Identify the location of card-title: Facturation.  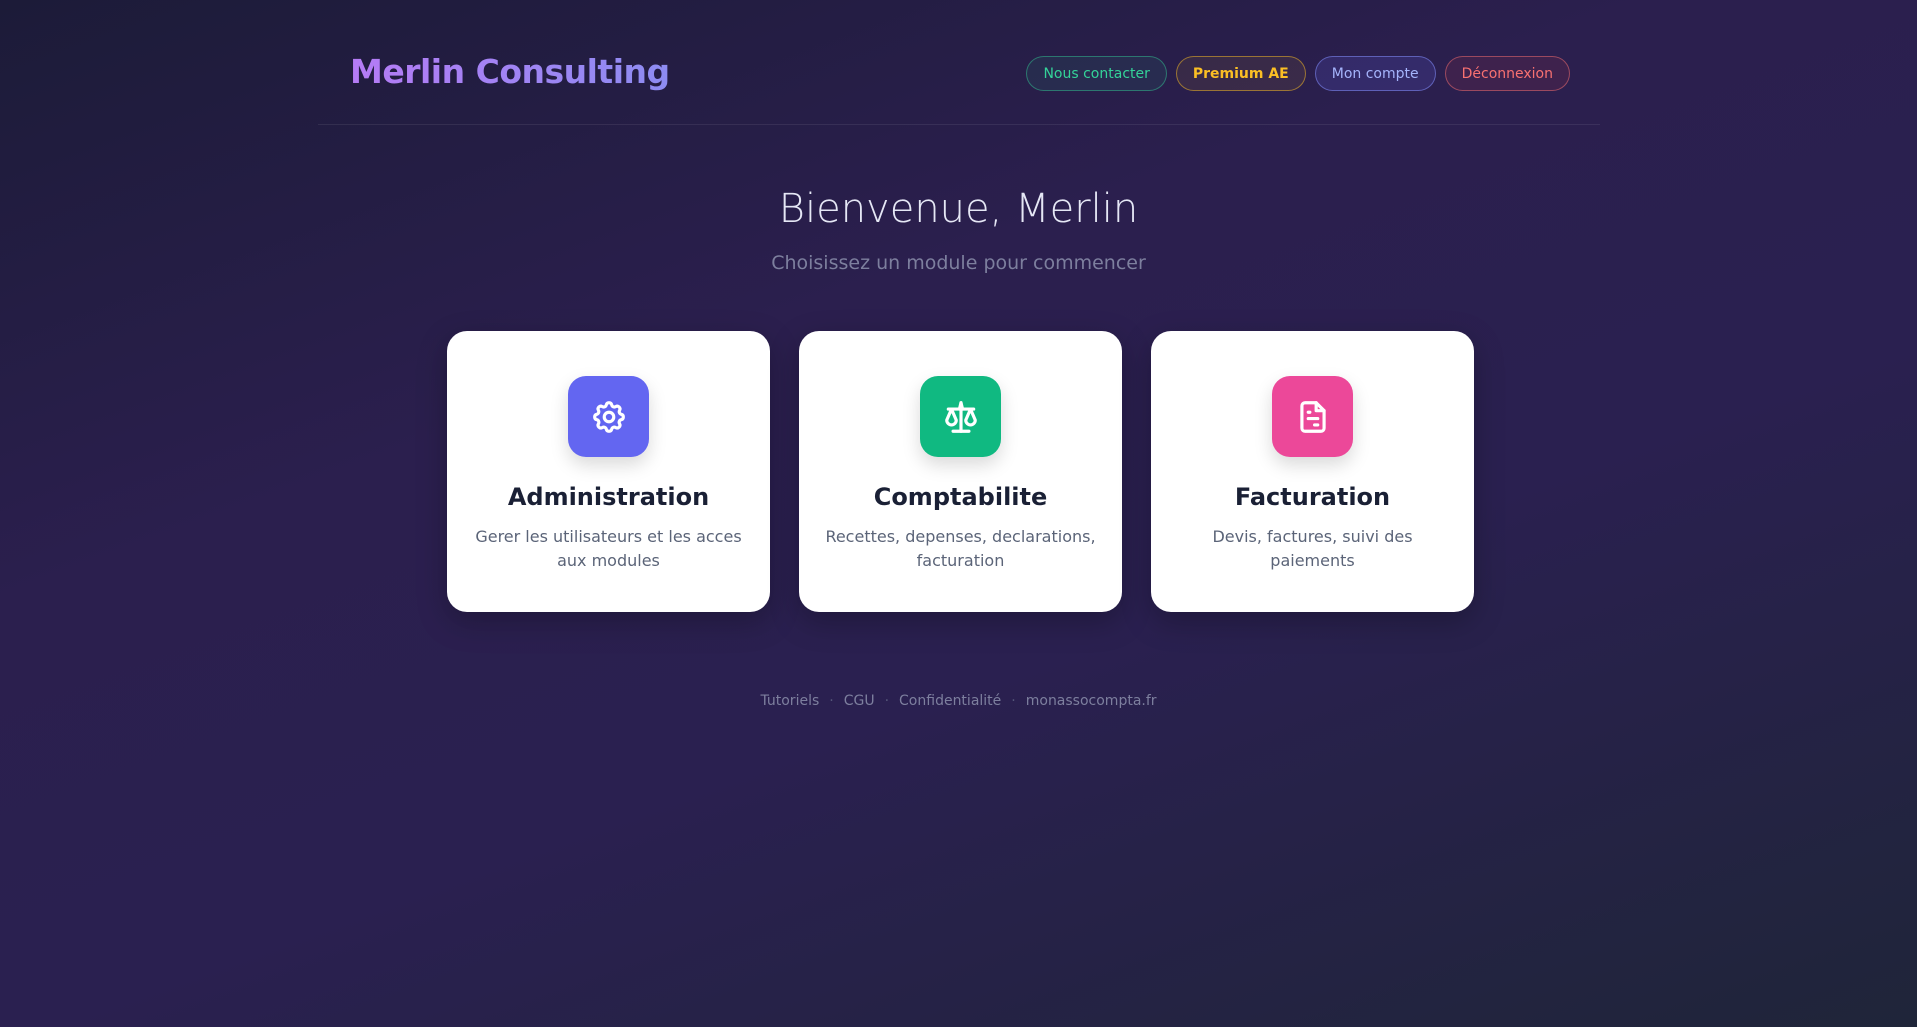
(1312, 497).